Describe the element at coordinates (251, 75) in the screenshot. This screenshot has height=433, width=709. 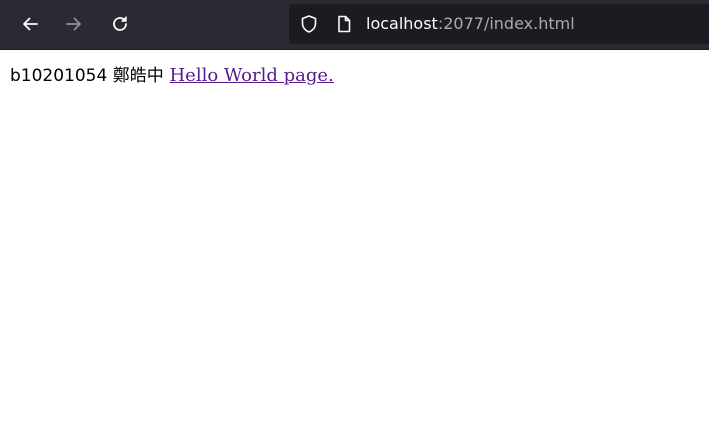
I see `hello-world-link: Hello World page.` at that location.